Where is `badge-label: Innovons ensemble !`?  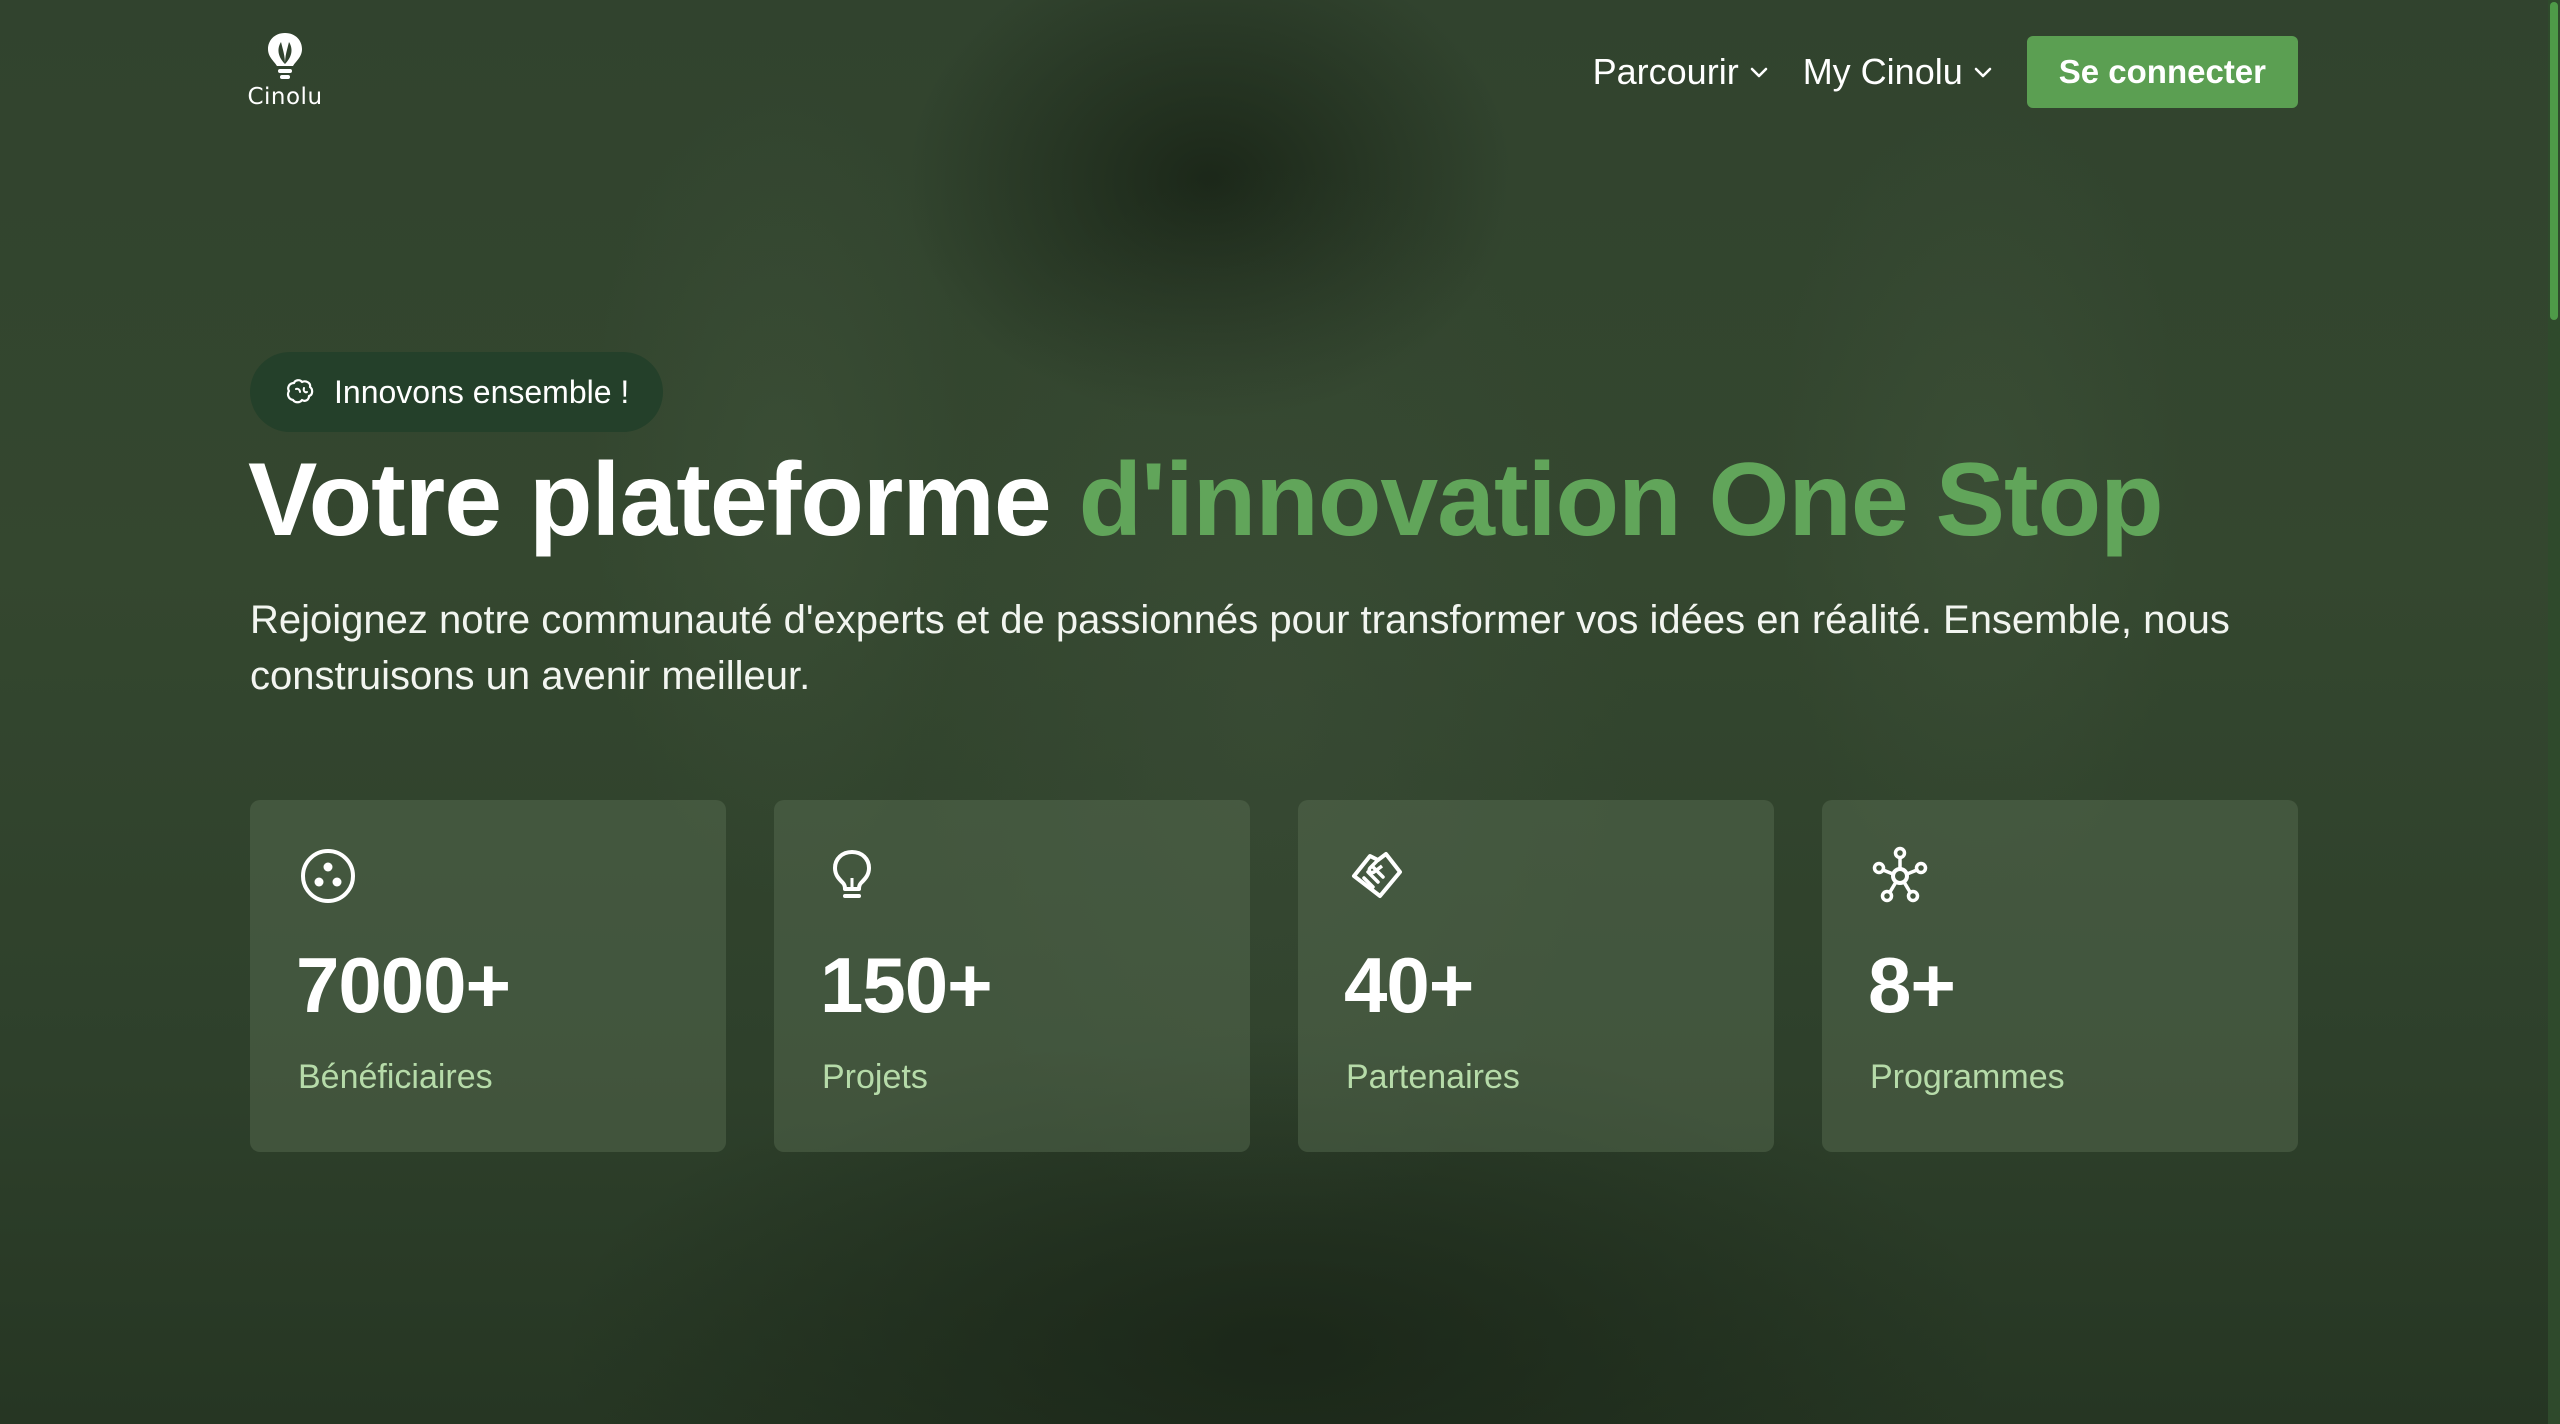
badge-label: Innovons ensemble ! is located at coordinates (482, 391).